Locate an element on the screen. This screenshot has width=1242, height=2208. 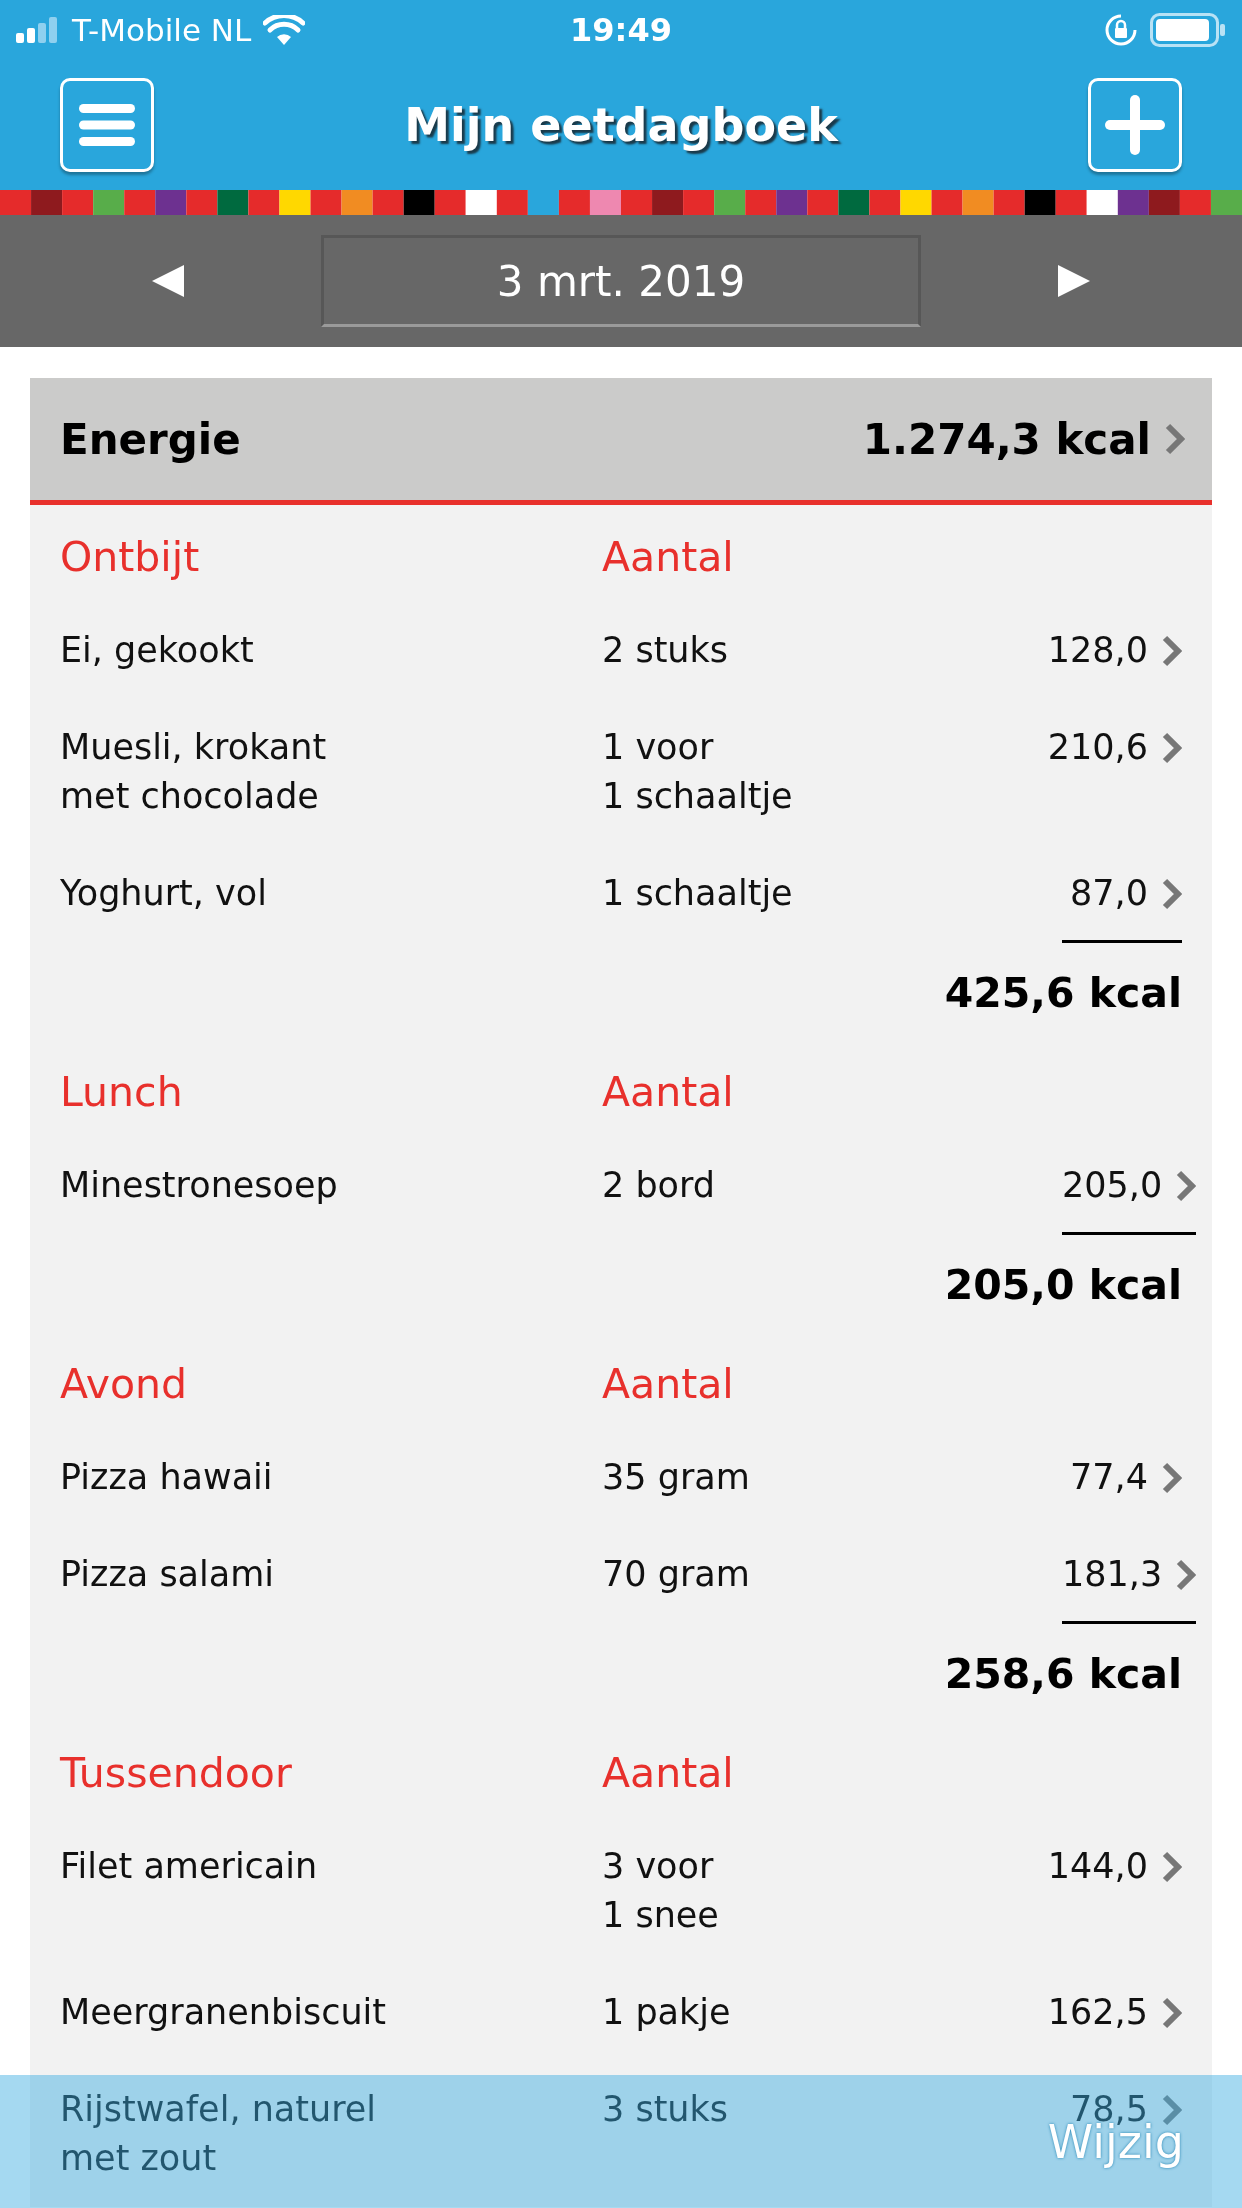
signal-icon is located at coordinates (38, 30).